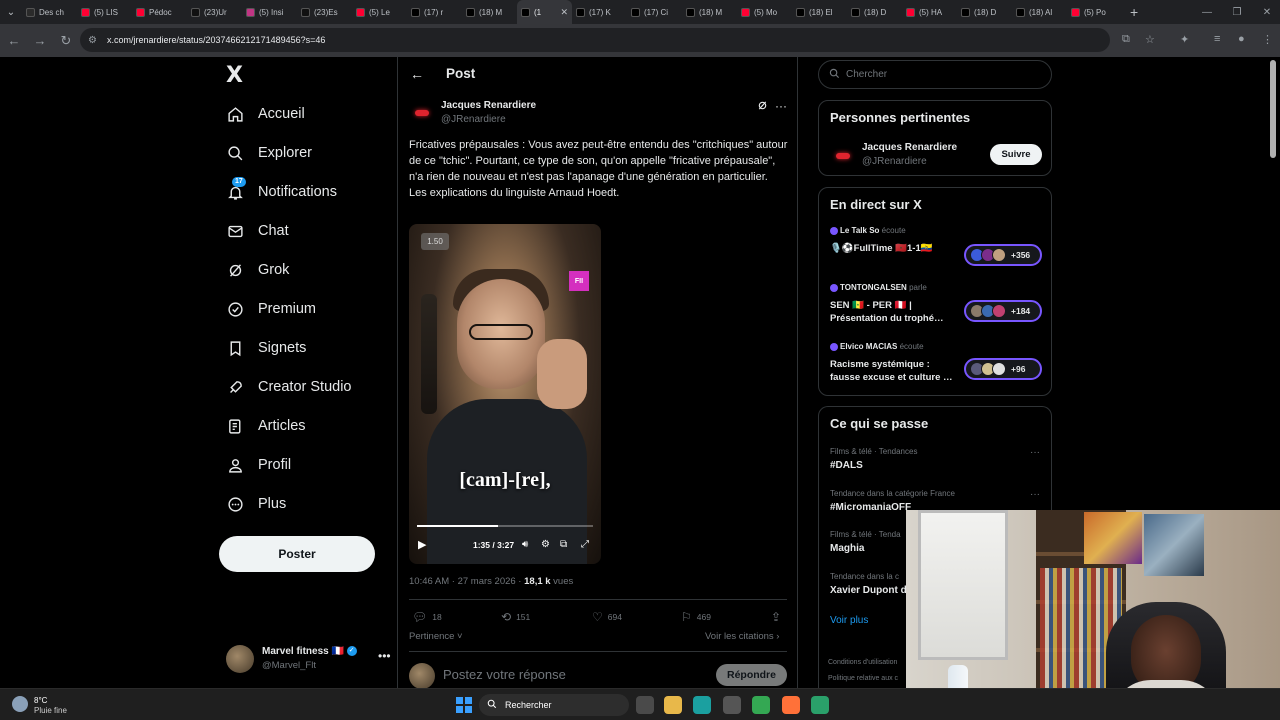  What do you see at coordinates (1217, 39) in the screenshot?
I see `reading-list-icon: ≡` at bounding box center [1217, 39].